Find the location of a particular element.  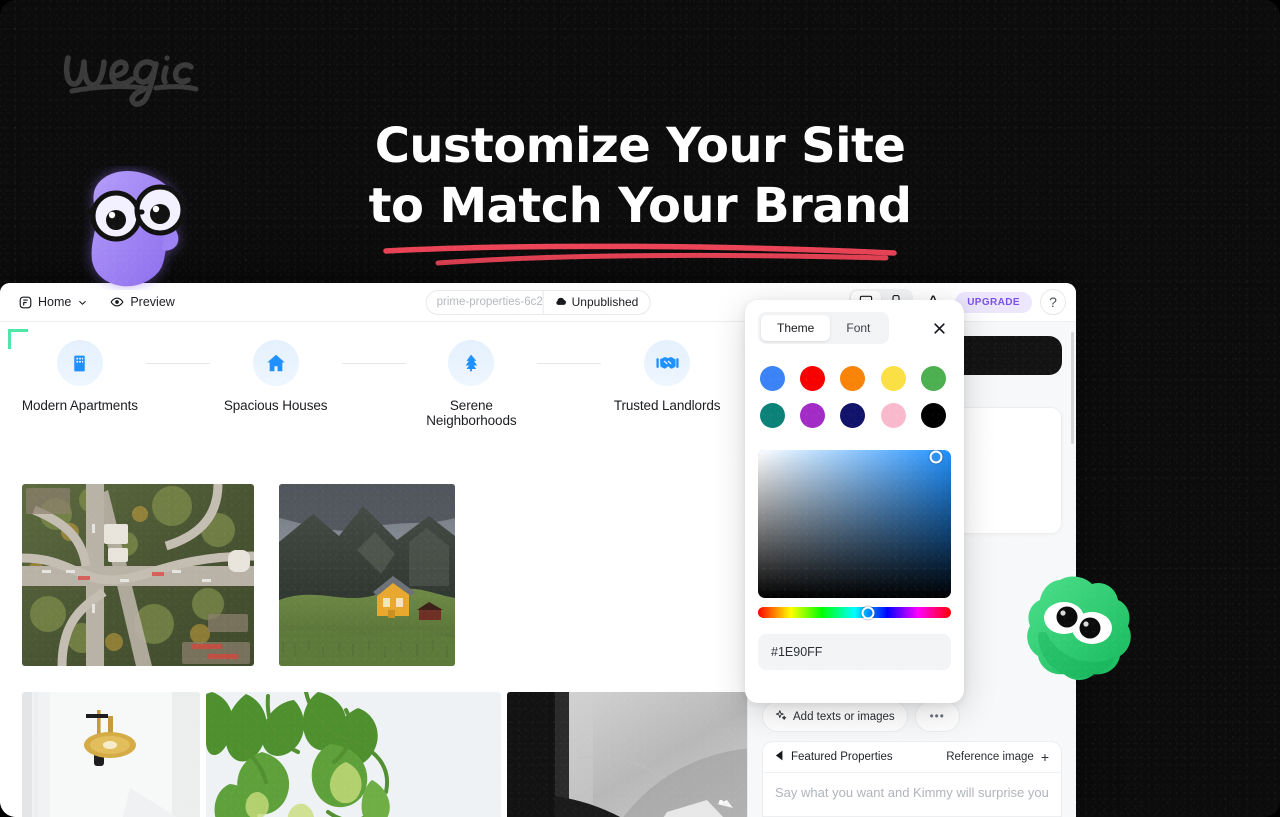

swatch-purple is located at coordinates (813, 415).